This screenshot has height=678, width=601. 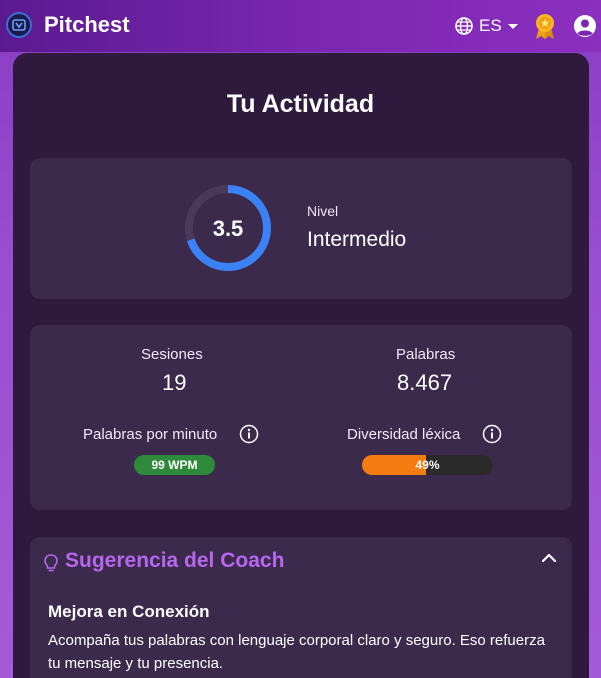 I want to click on top-bar: Pitchest ES, so click(x=300, y=26).